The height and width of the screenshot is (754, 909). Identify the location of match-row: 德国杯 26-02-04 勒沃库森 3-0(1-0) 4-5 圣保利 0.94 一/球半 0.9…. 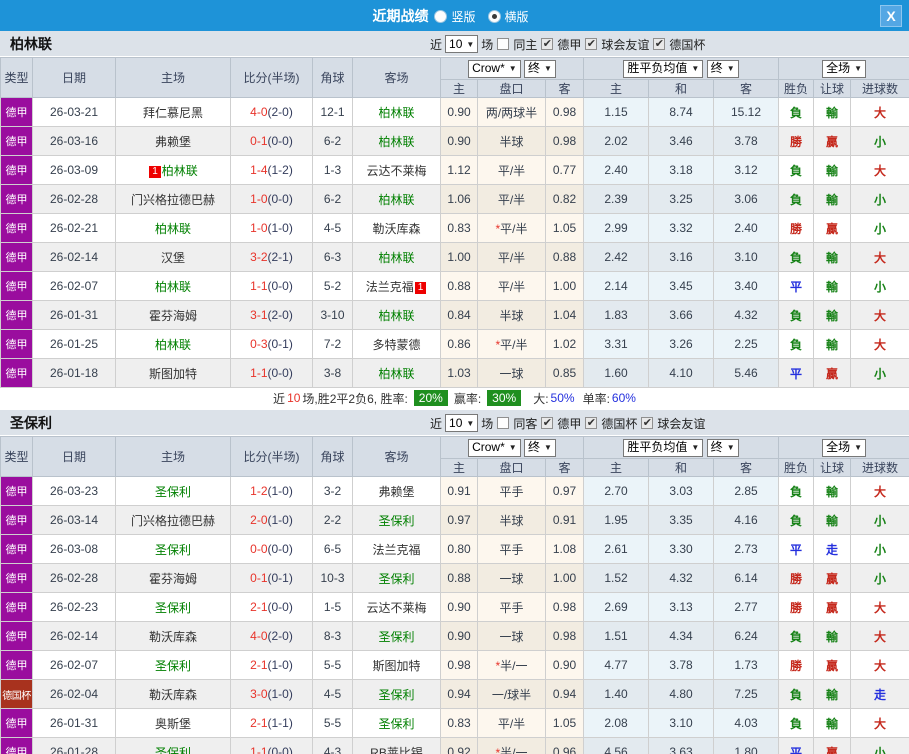
(454, 694).